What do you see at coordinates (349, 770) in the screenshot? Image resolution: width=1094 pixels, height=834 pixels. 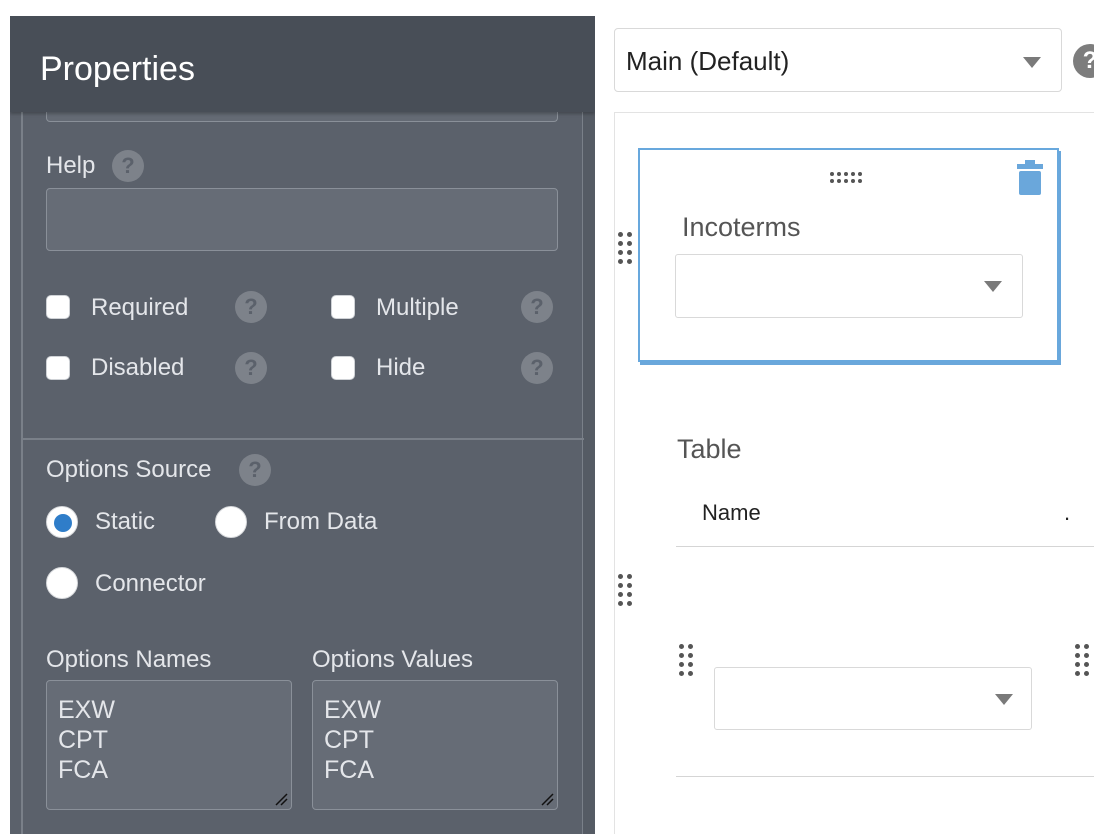 I see `option-value-line: FCA` at bounding box center [349, 770].